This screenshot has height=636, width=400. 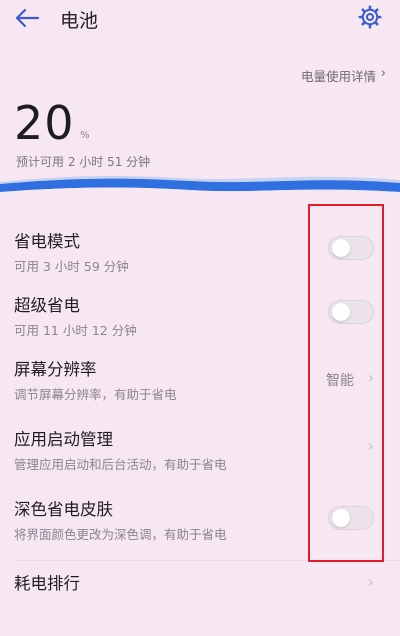 I want to click on battery-level: 20, so click(x=44, y=123).